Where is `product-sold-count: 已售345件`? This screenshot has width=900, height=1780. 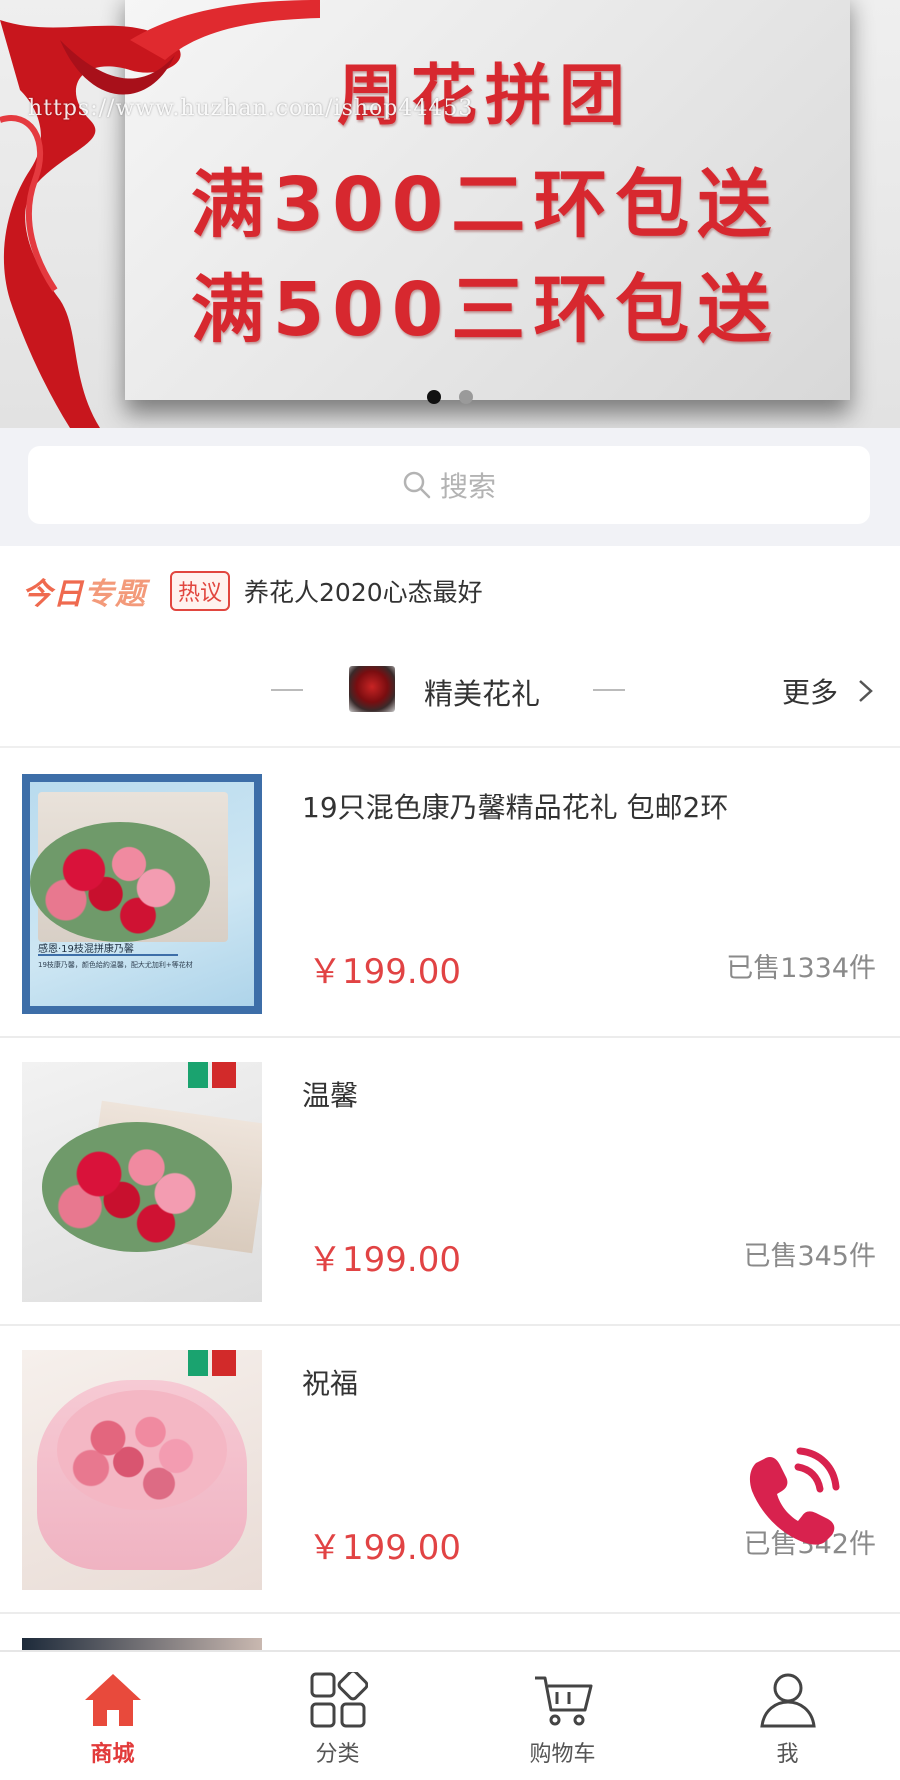 product-sold-count: 已售345件 is located at coordinates (809, 1256).